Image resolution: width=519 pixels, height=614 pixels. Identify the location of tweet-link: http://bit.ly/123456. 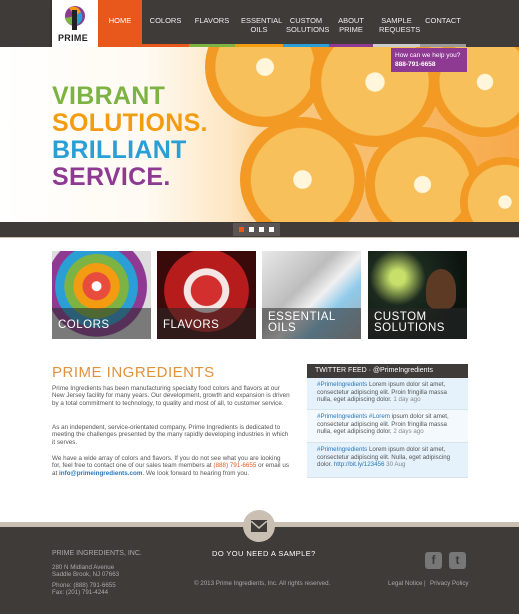
(358, 464).